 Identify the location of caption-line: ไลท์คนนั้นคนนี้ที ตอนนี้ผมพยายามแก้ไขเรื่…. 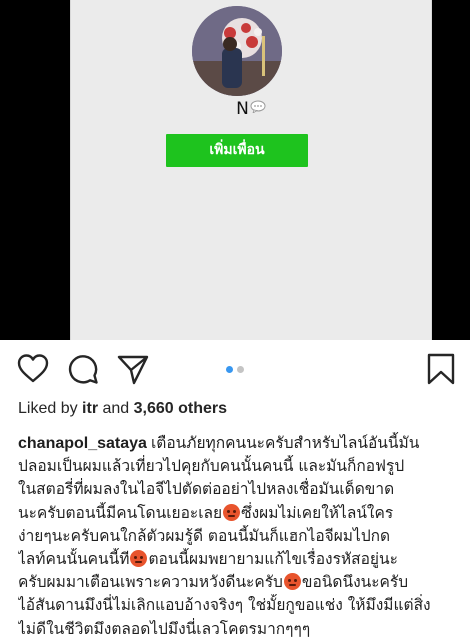
(240, 559).